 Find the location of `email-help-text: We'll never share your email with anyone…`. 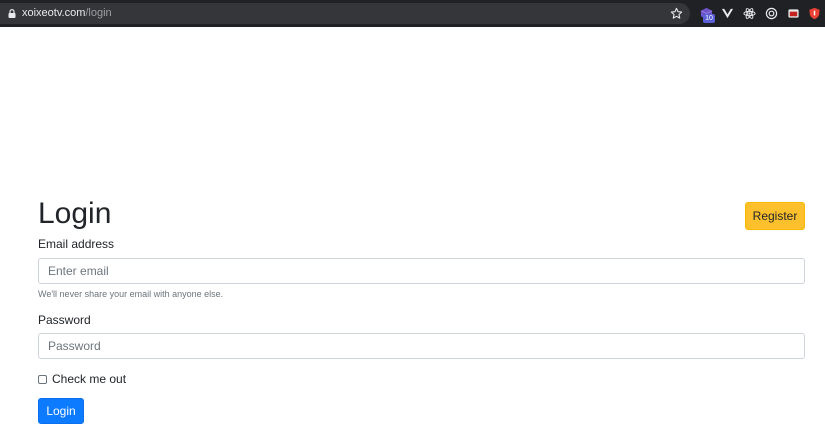

email-help-text: We'll never share your email with anyone… is located at coordinates (131, 294).